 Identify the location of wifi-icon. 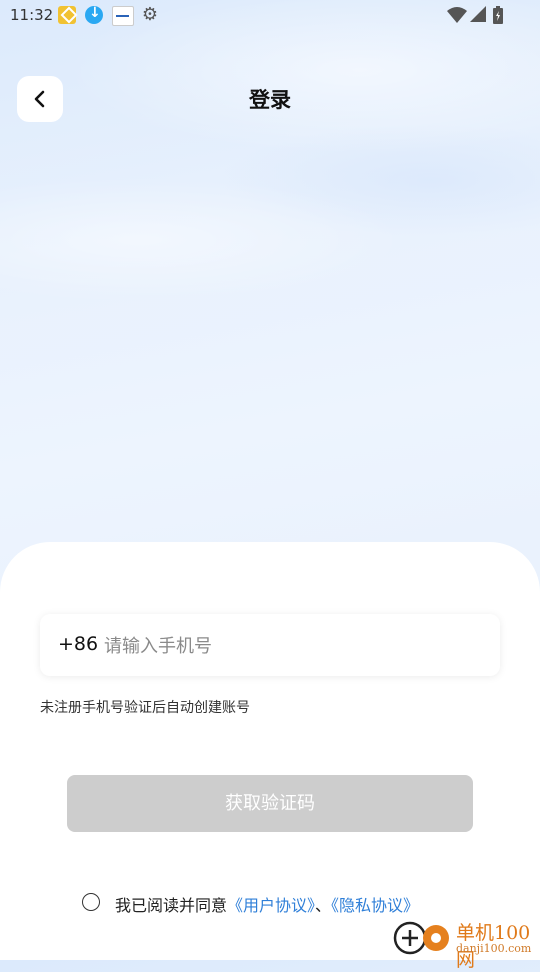
(457, 15).